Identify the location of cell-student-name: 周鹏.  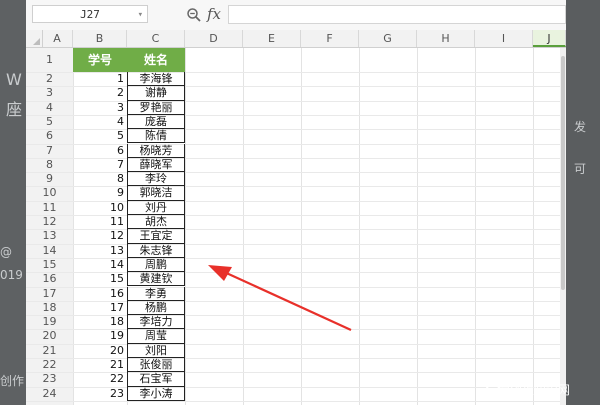
(156, 265).